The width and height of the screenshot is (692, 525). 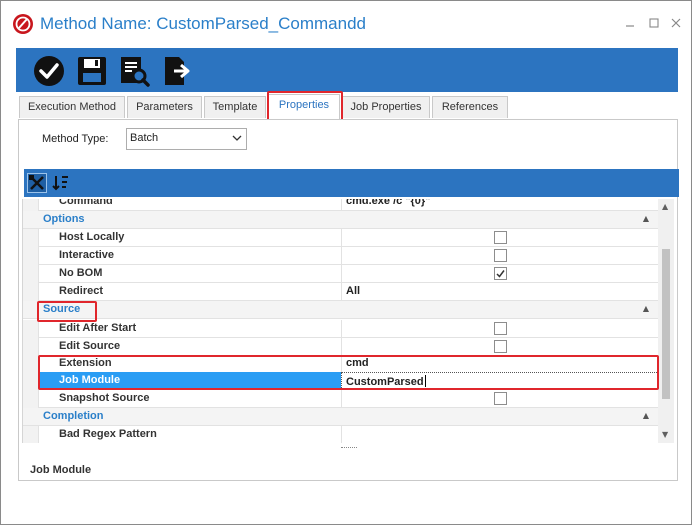 I want to click on save-icon, so click(x=92, y=71).